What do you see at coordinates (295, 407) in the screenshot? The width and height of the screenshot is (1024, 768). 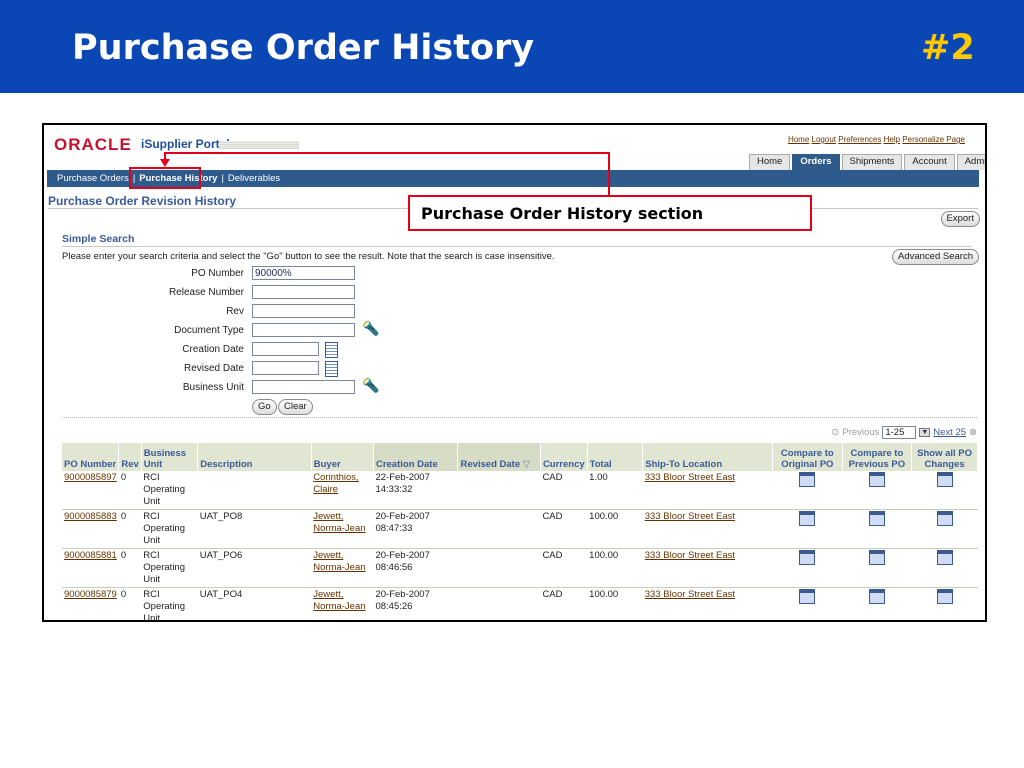 I see `clear-button: Clear` at bounding box center [295, 407].